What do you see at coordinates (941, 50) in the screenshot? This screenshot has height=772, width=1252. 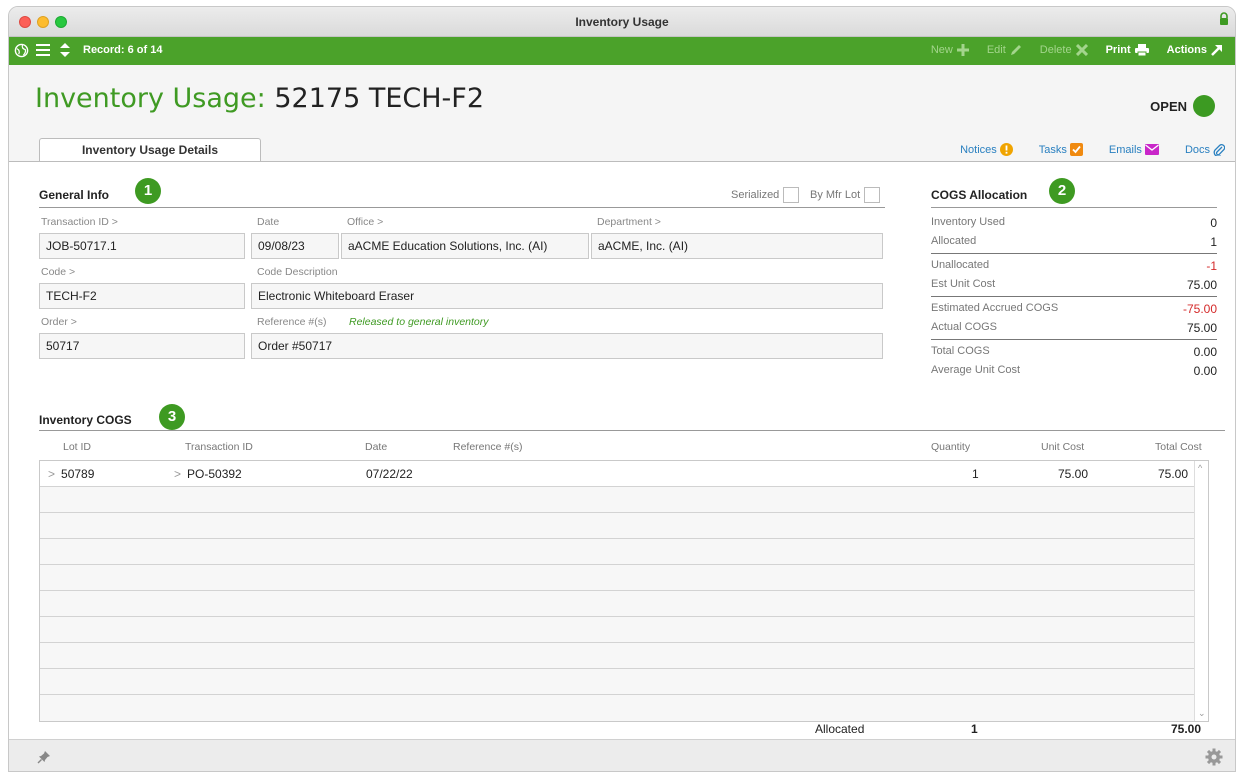 I see `new-button-label: New` at bounding box center [941, 50].